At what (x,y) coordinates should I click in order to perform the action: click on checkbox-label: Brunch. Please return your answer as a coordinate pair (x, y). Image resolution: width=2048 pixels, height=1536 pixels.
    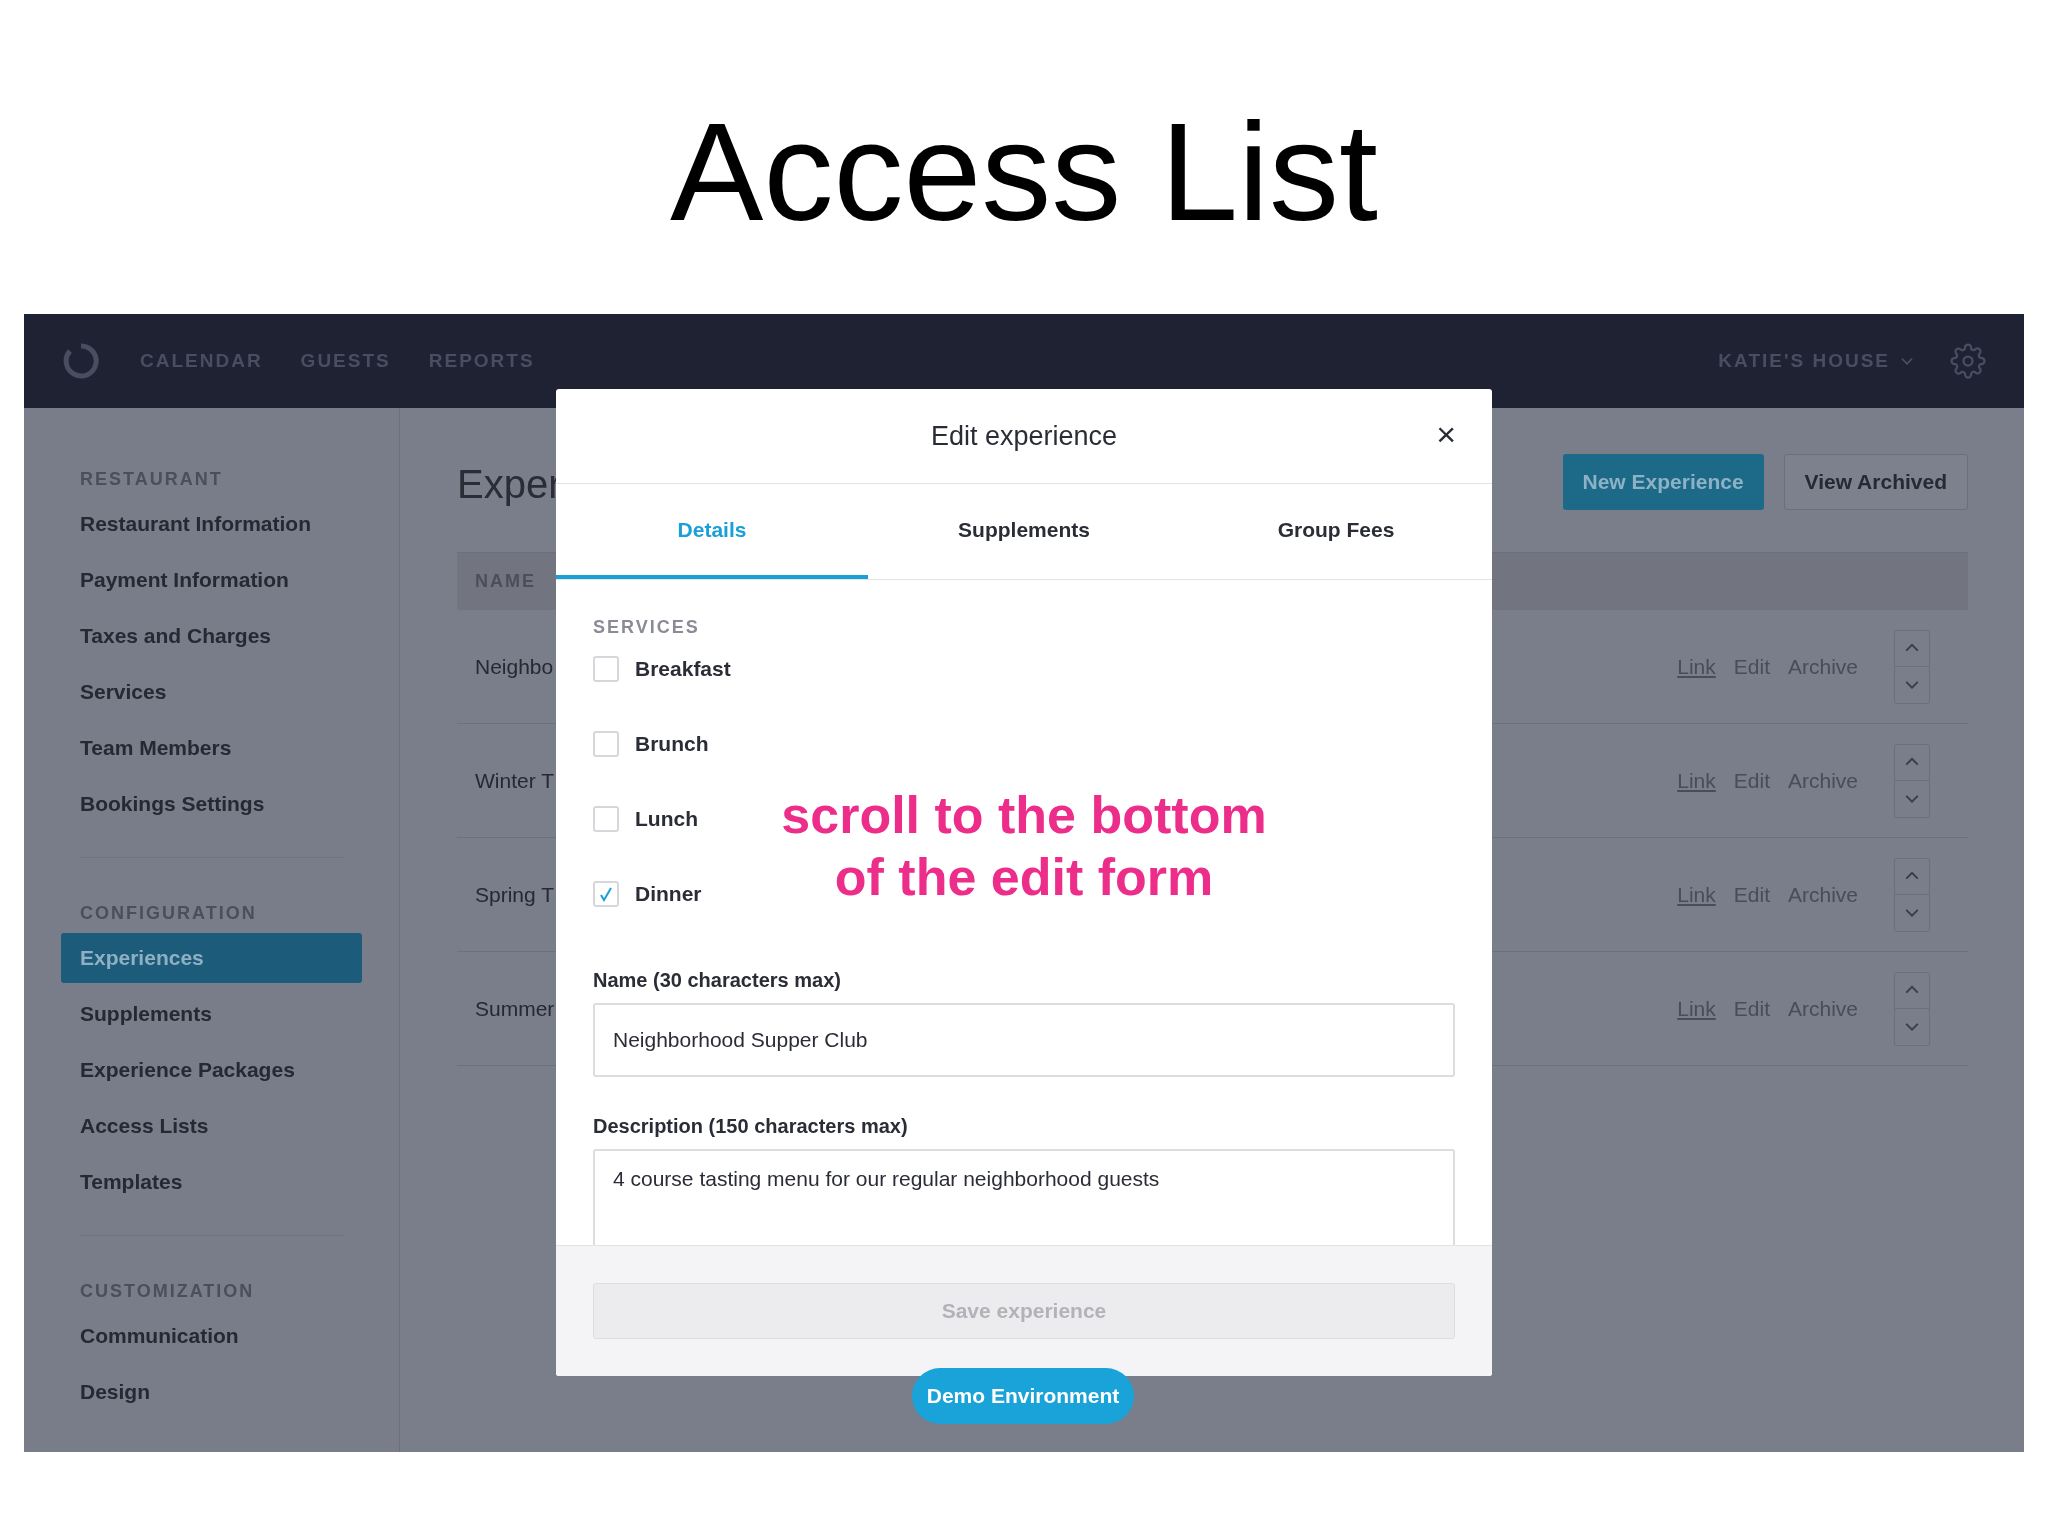
    Looking at the image, I should click on (672, 743).